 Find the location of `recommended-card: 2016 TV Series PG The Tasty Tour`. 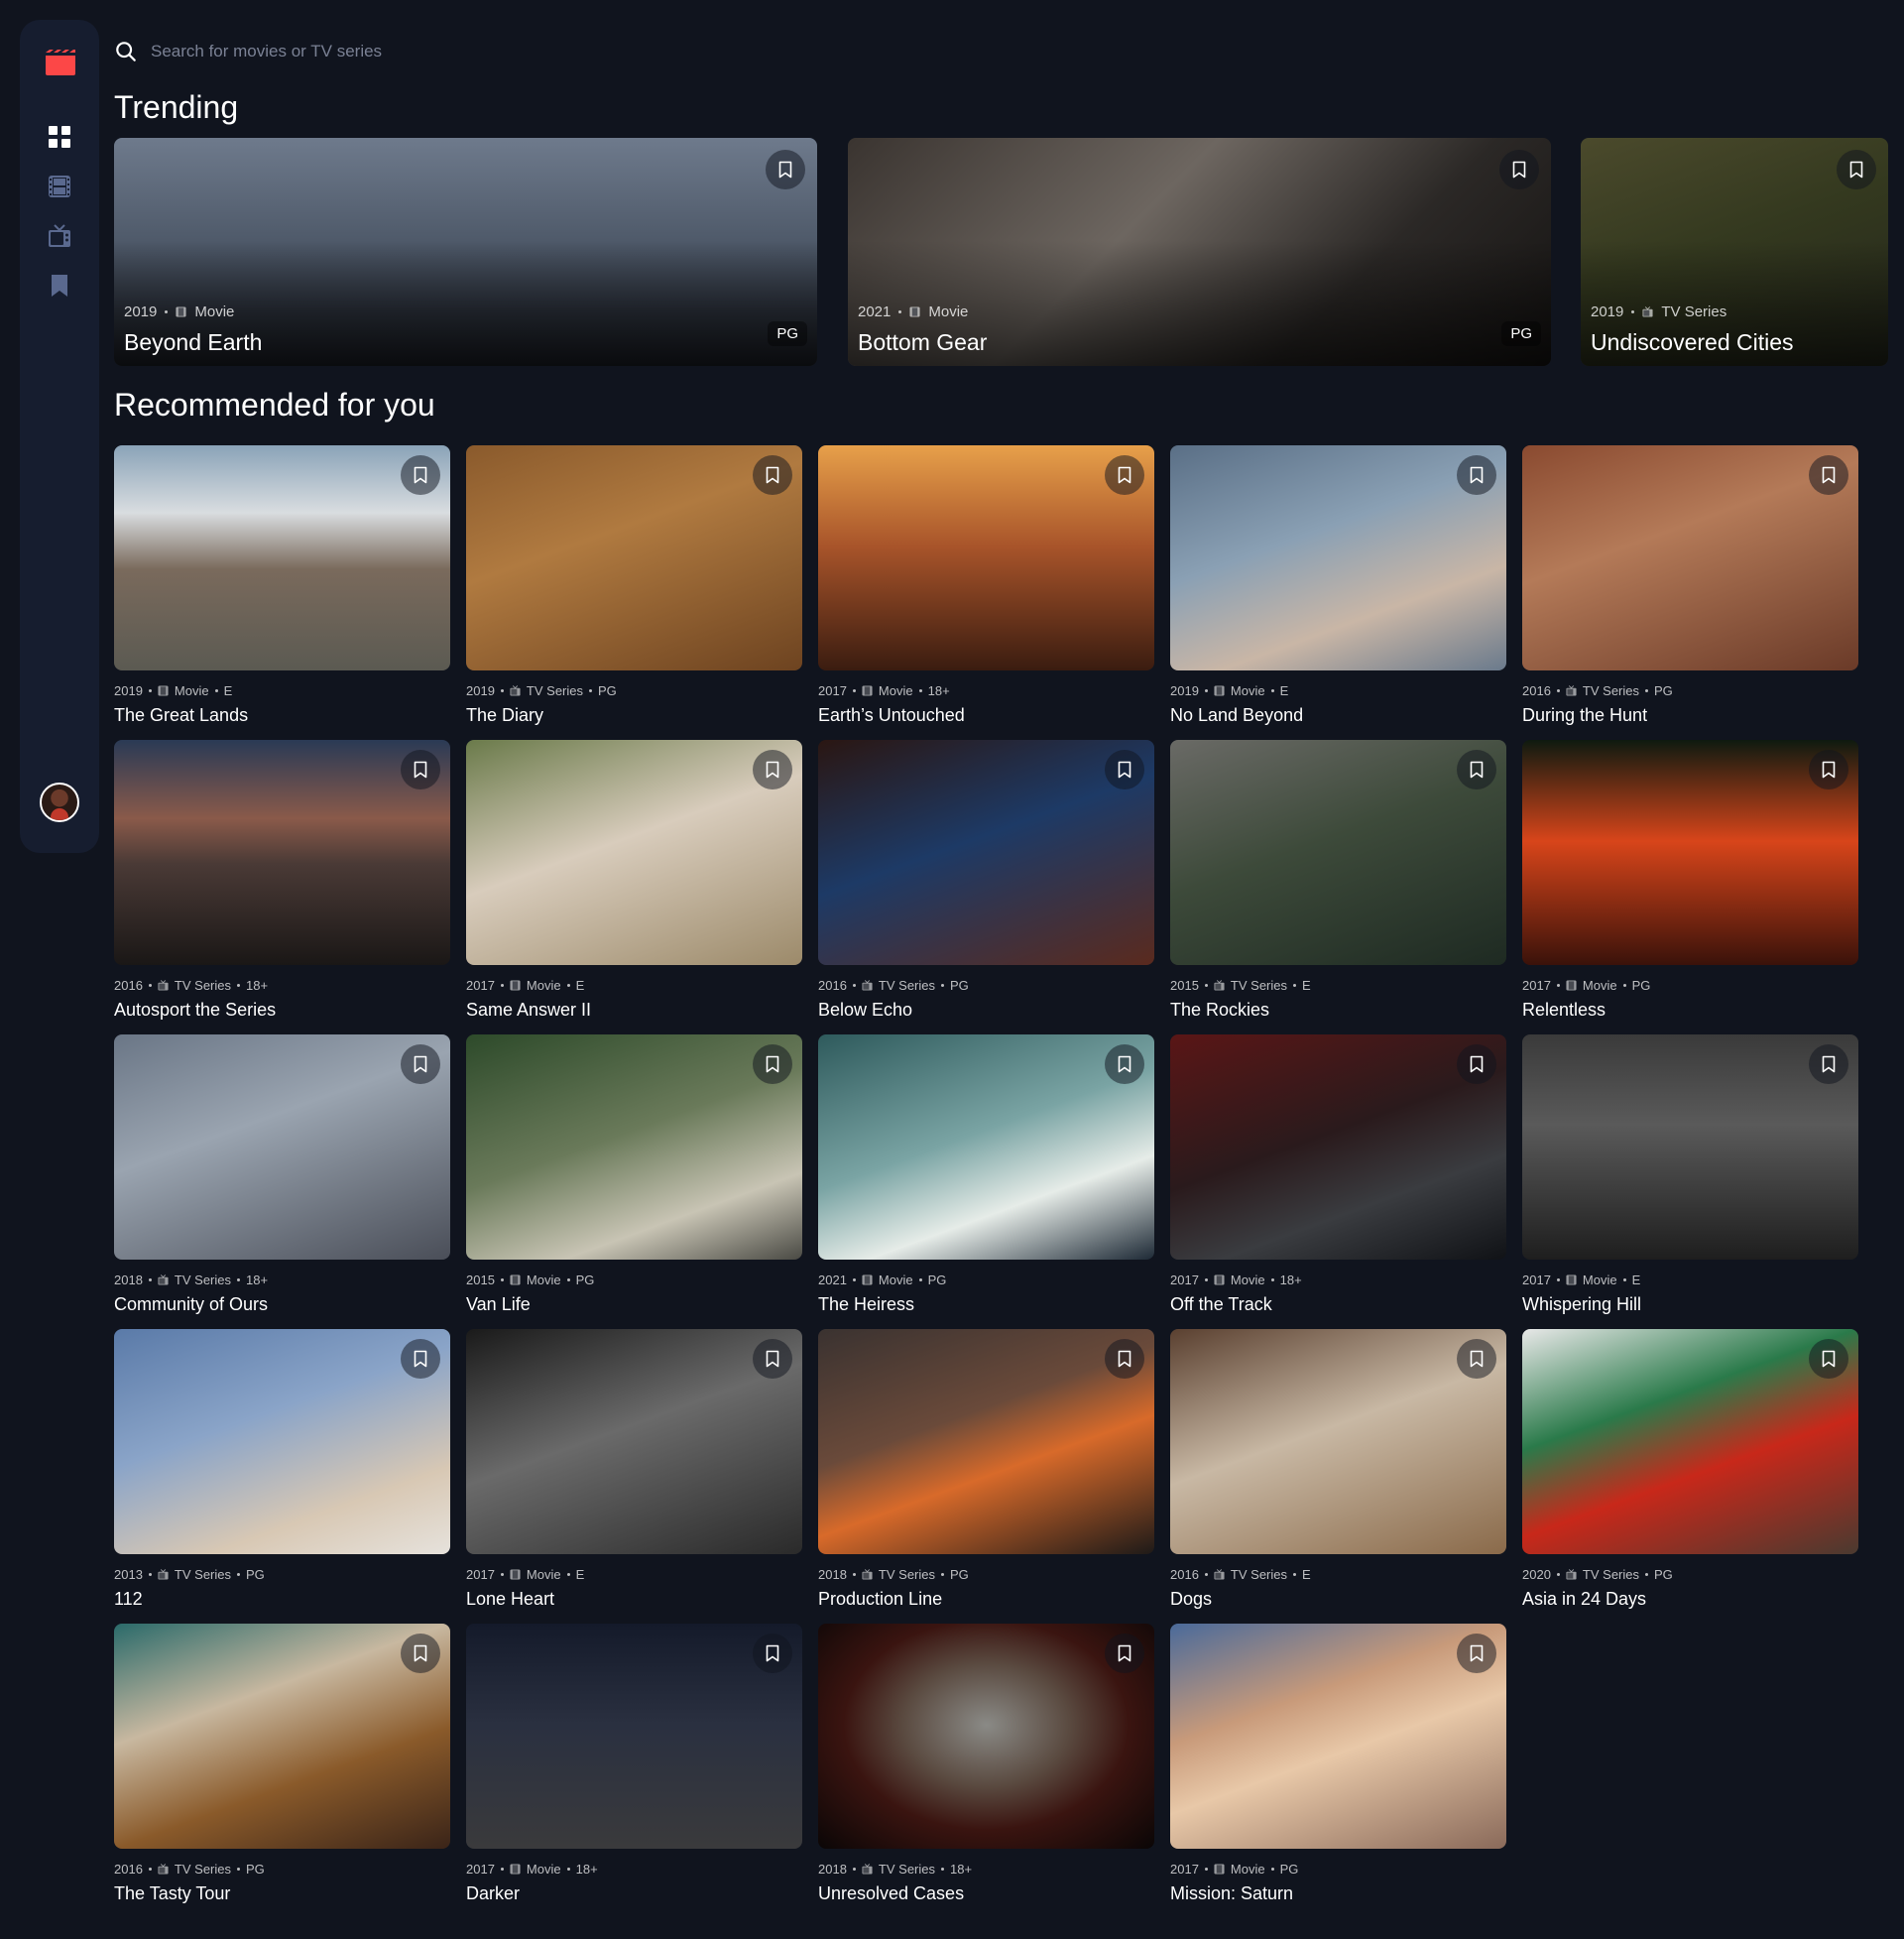

recommended-card: 2016 TV Series PG The Tasty Tour is located at coordinates (282, 1764).